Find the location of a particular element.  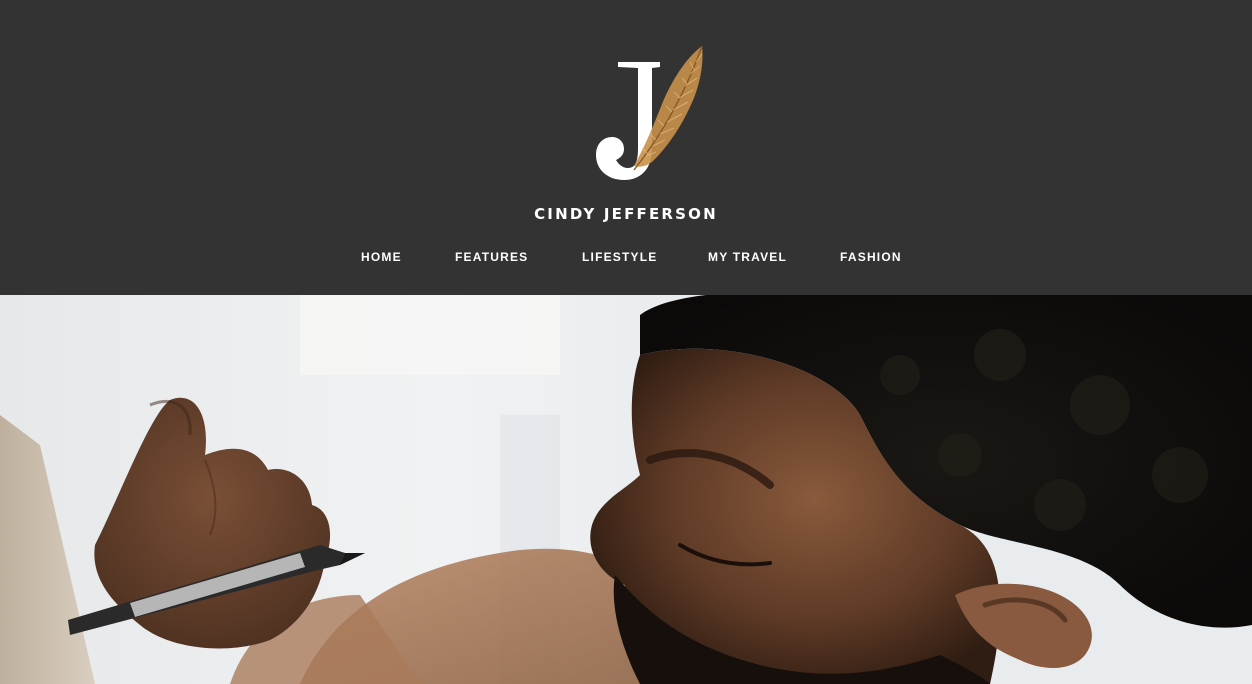

site-title: CINDY JEFFERSON is located at coordinates (626, 214).